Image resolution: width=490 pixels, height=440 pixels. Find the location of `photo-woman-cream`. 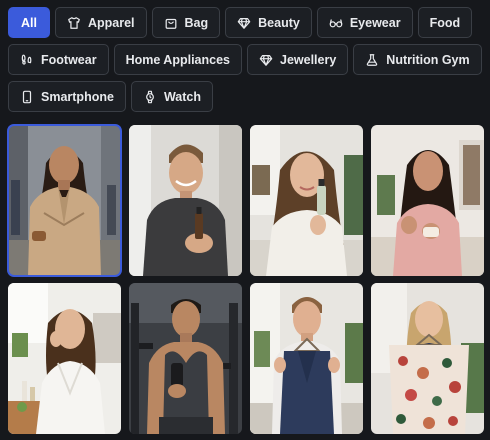

photo-woman-cream is located at coordinates (427, 200).